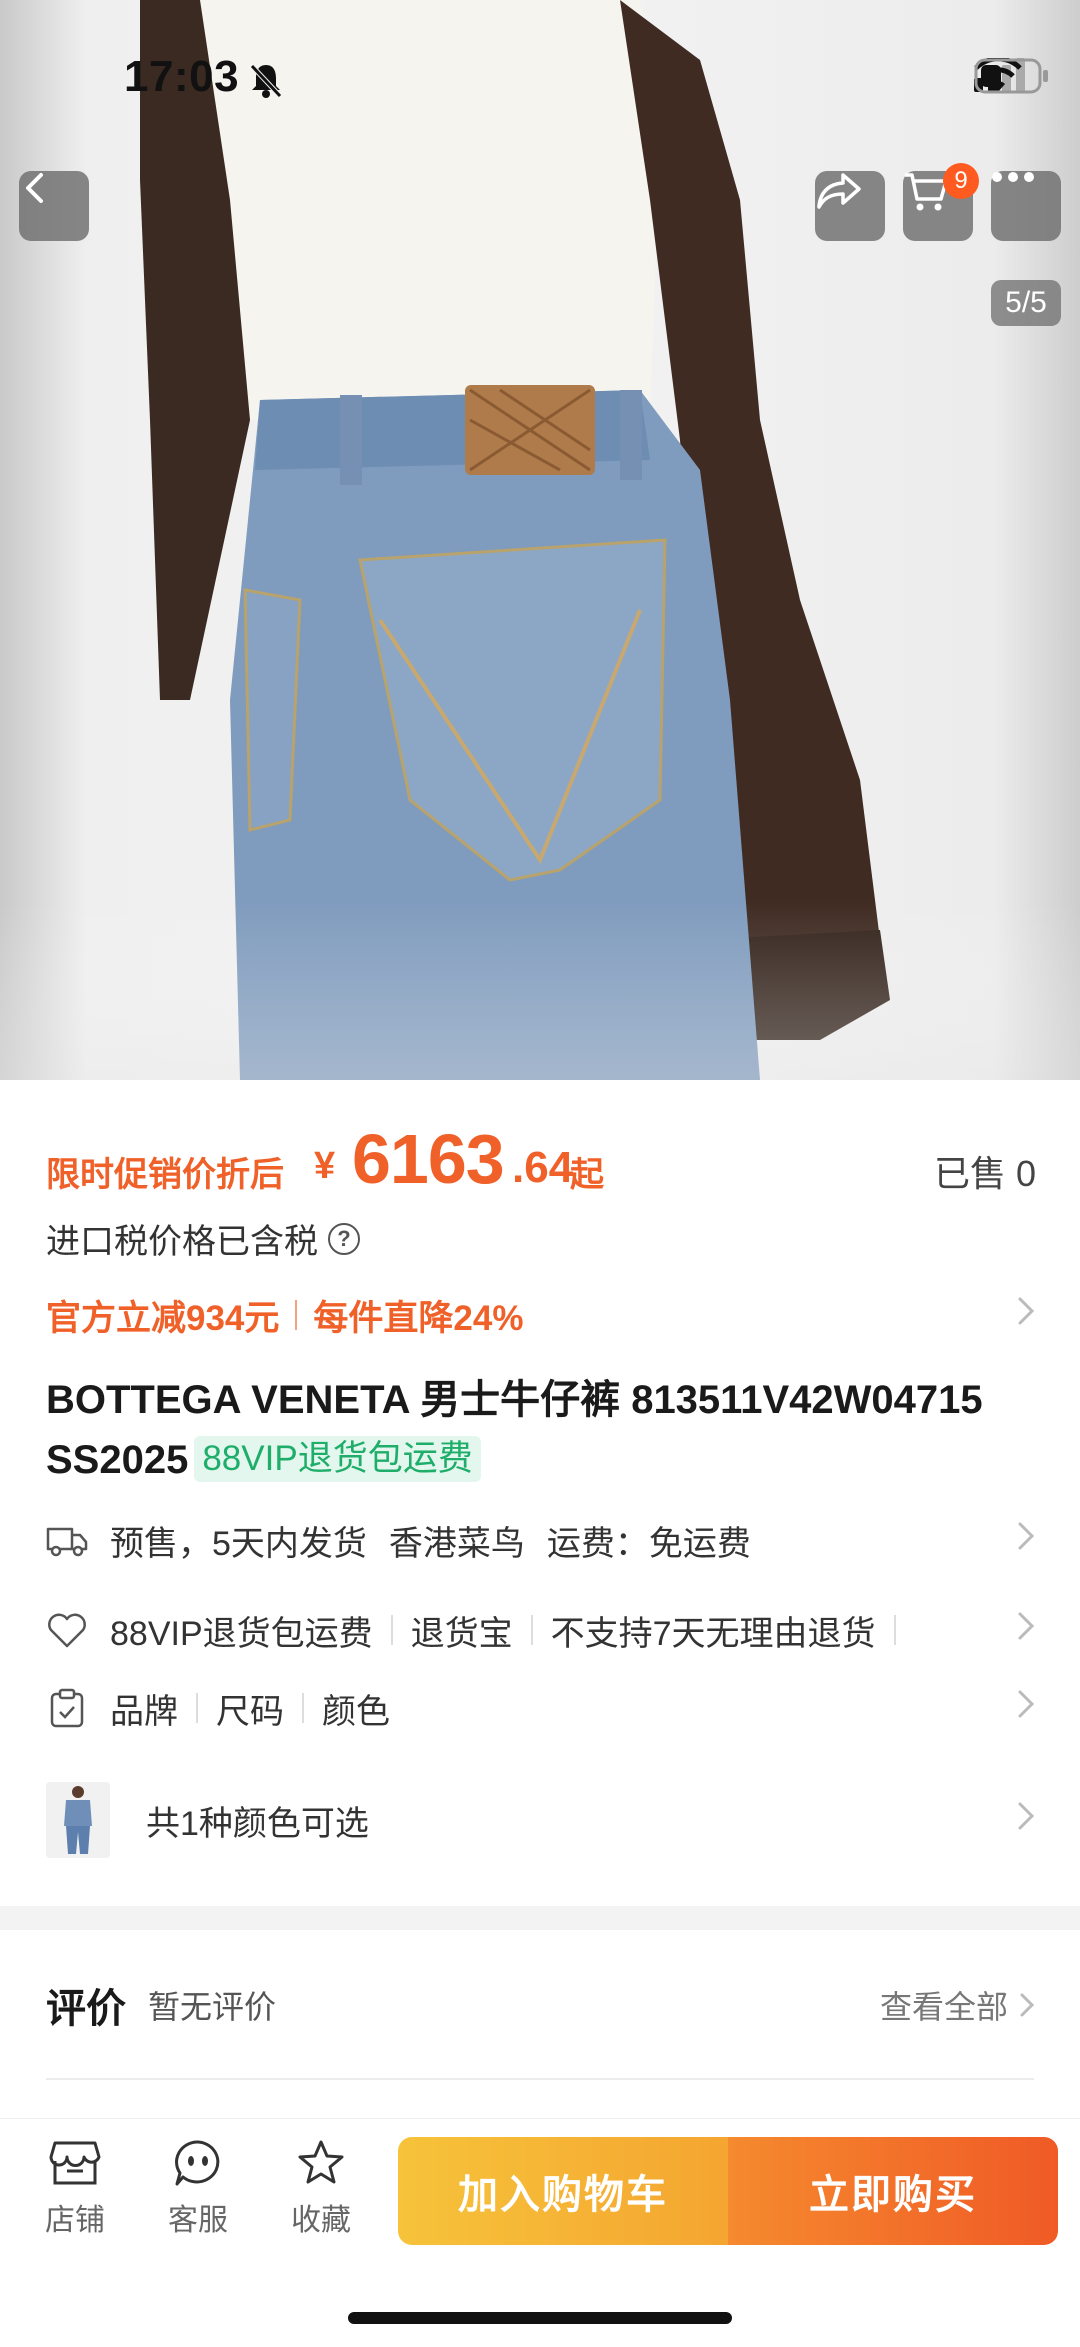  I want to click on param-size: 尺码, so click(250, 1711).